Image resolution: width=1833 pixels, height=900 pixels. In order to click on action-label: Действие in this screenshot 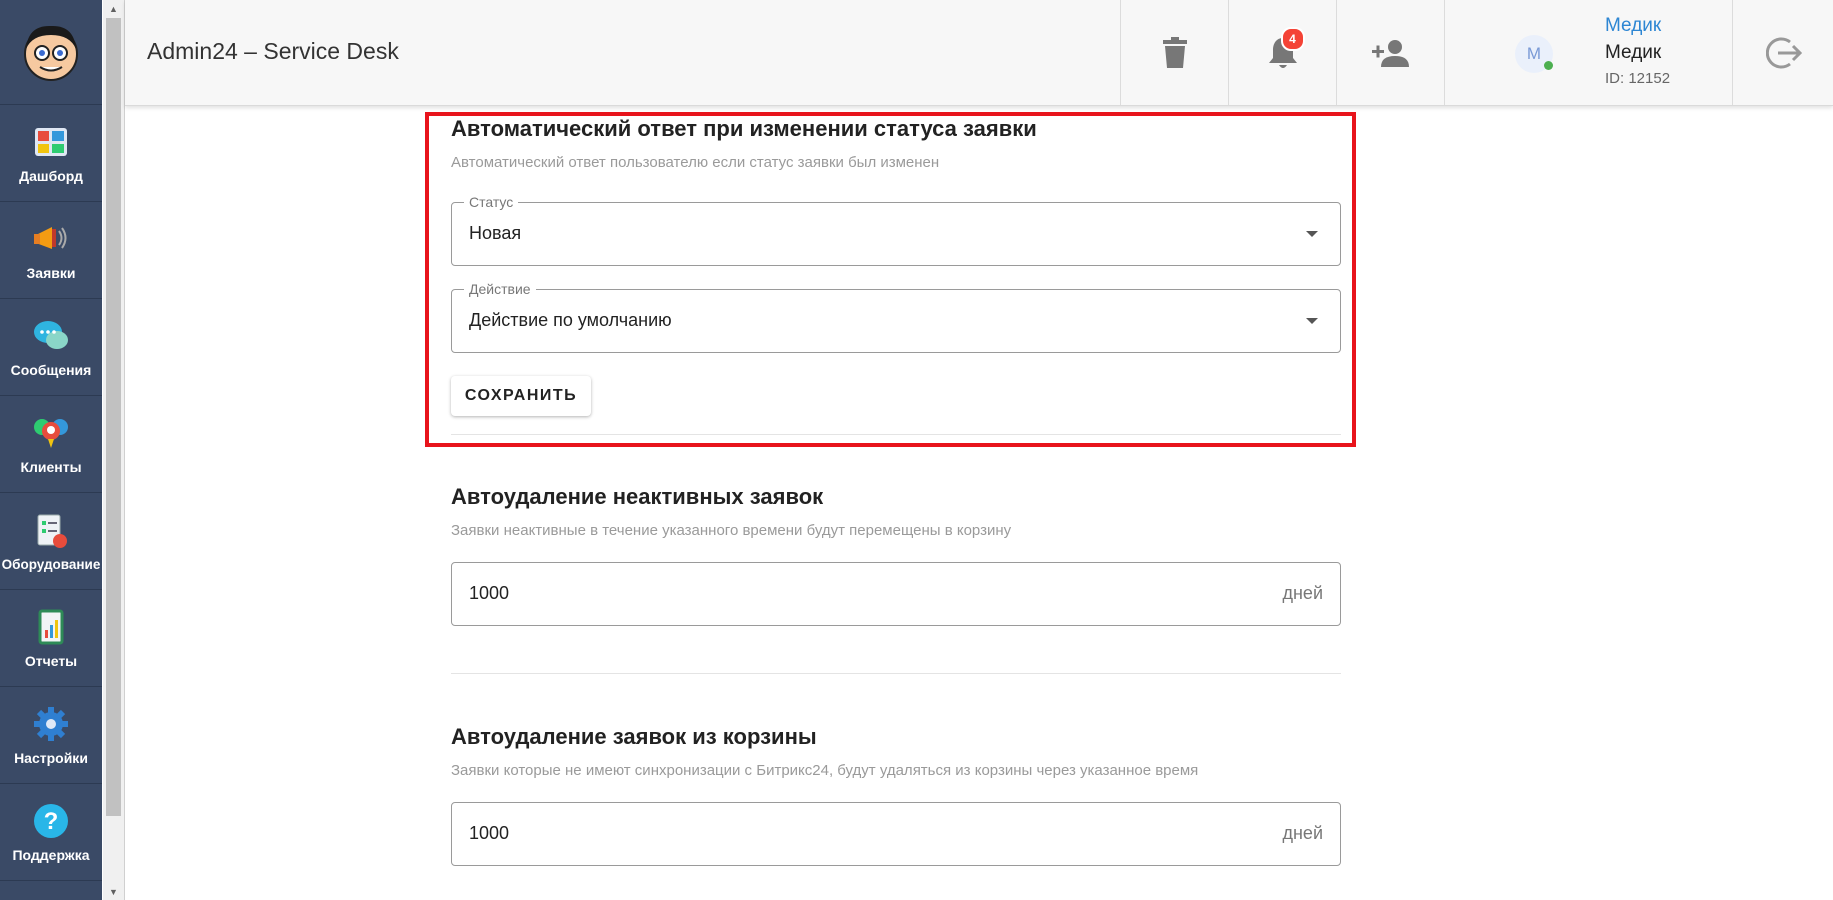, I will do `click(500, 289)`.